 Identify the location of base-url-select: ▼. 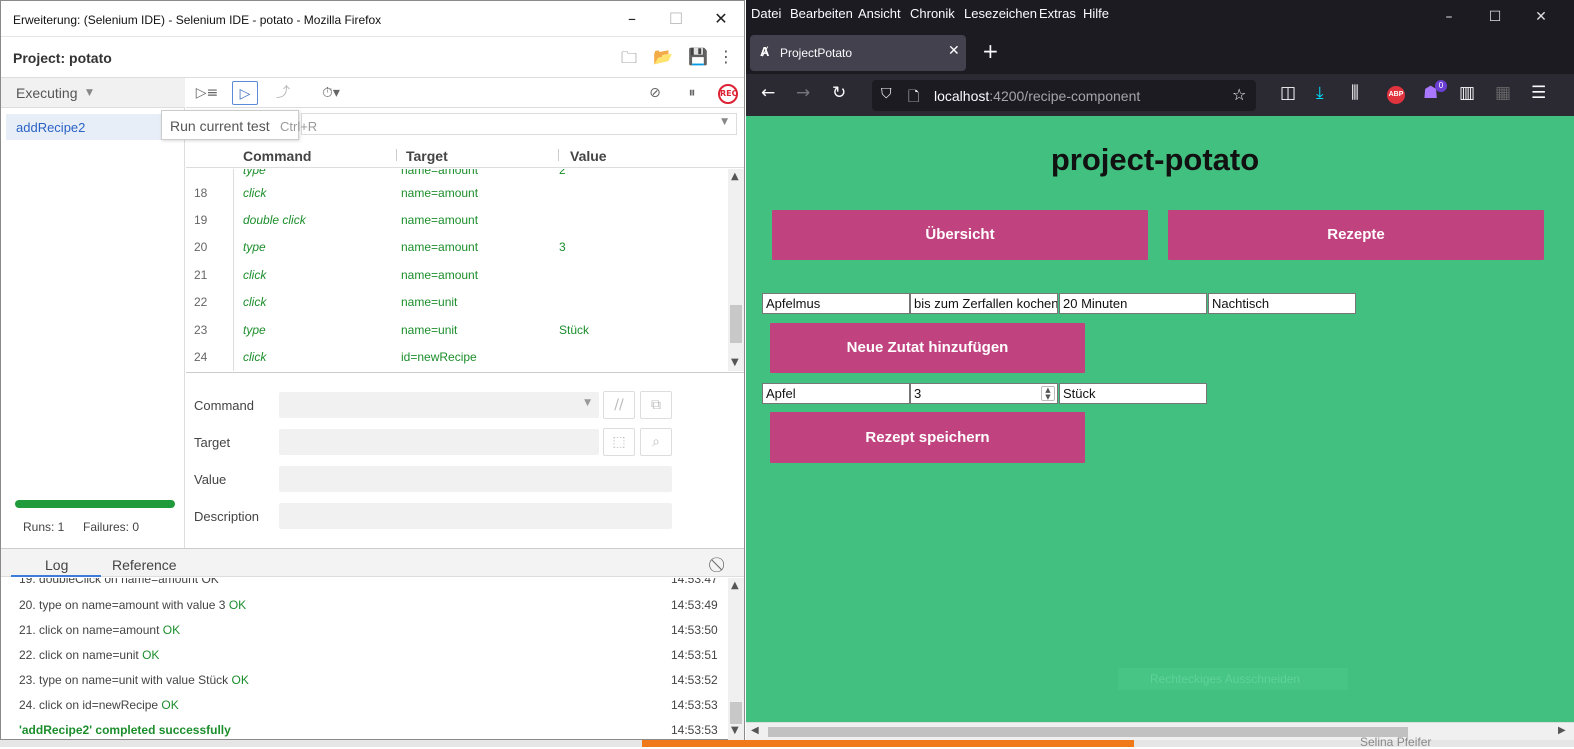
(519, 124).